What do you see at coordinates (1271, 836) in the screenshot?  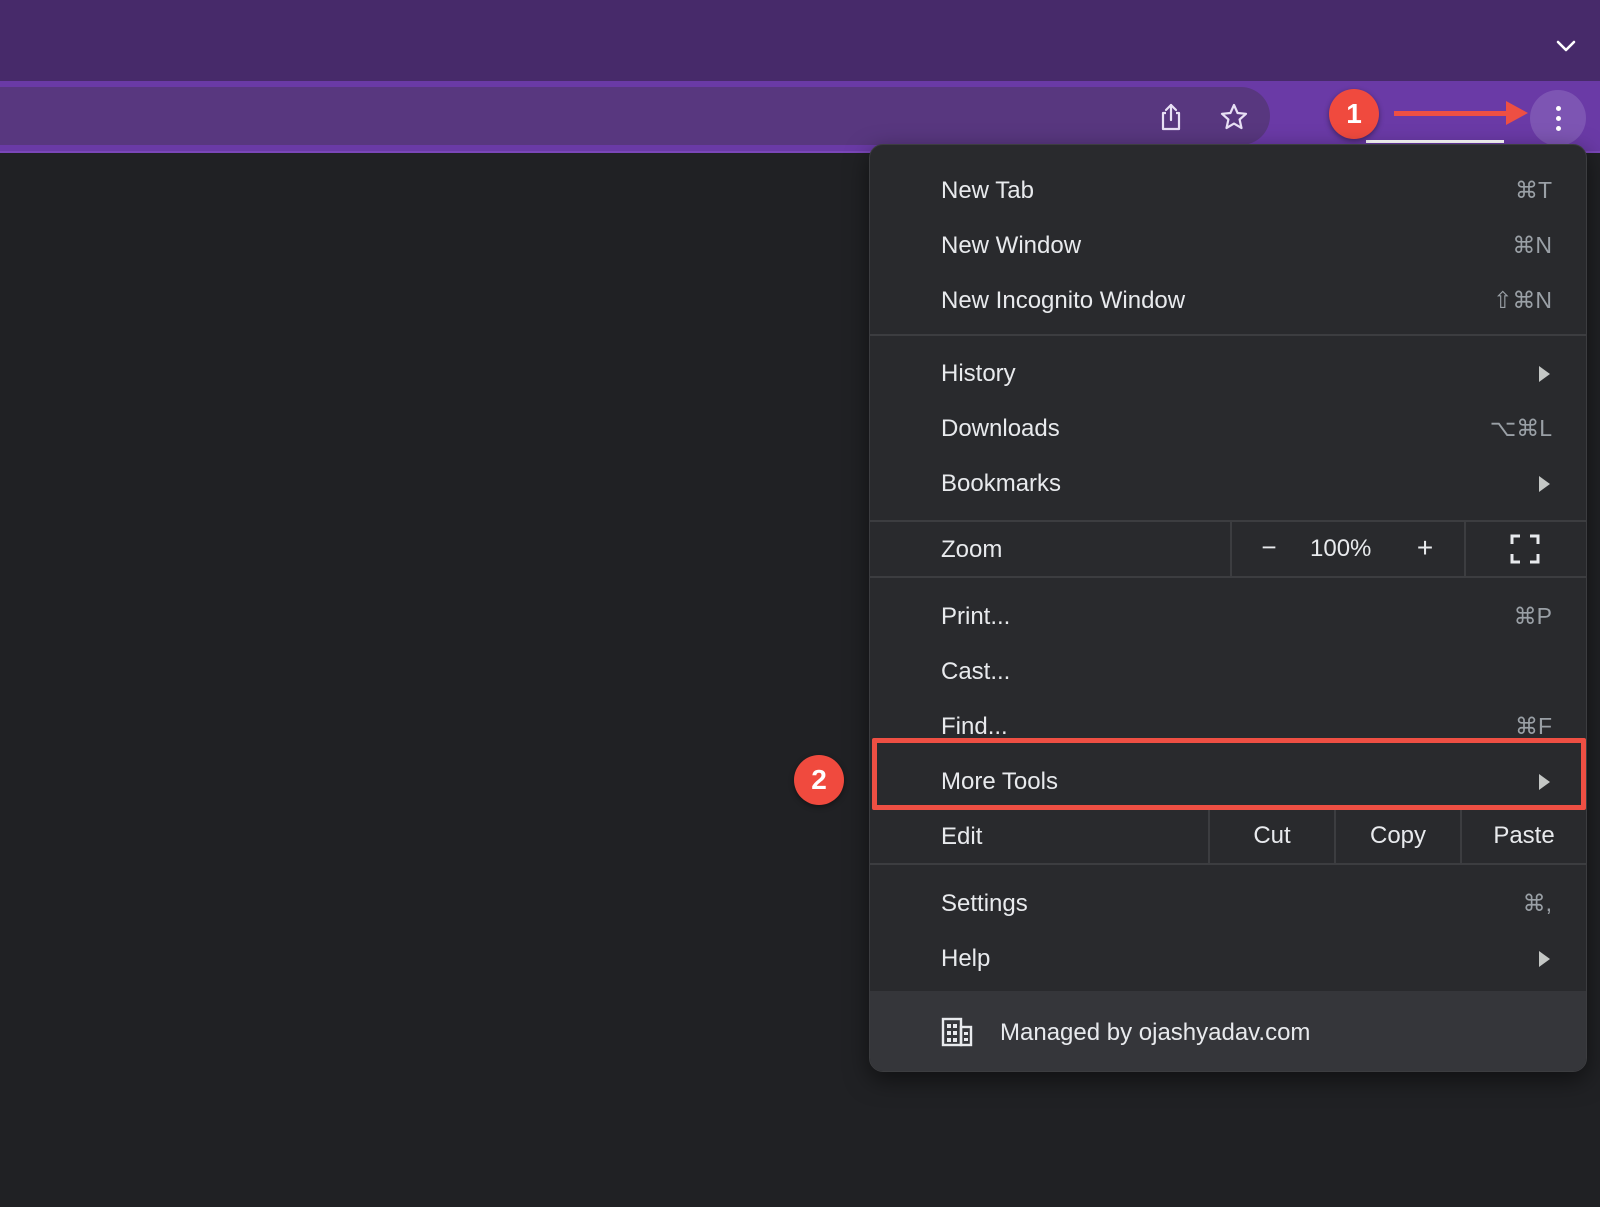 I see `cut-button: Cut` at bounding box center [1271, 836].